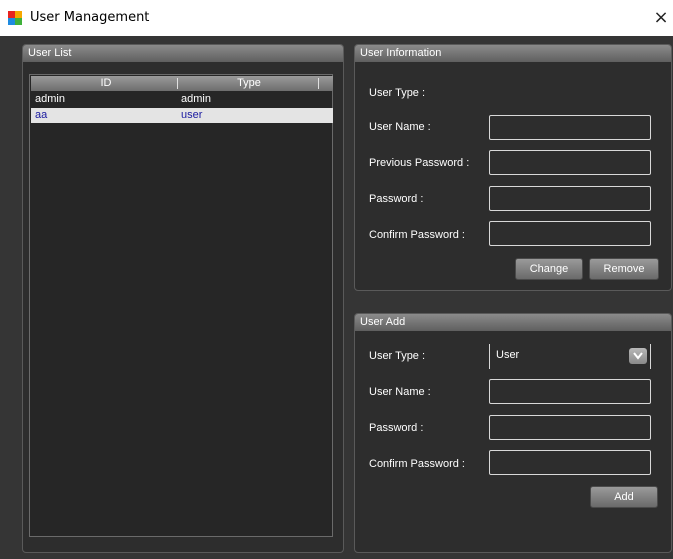  I want to click on cell-id: admin, so click(50, 99).